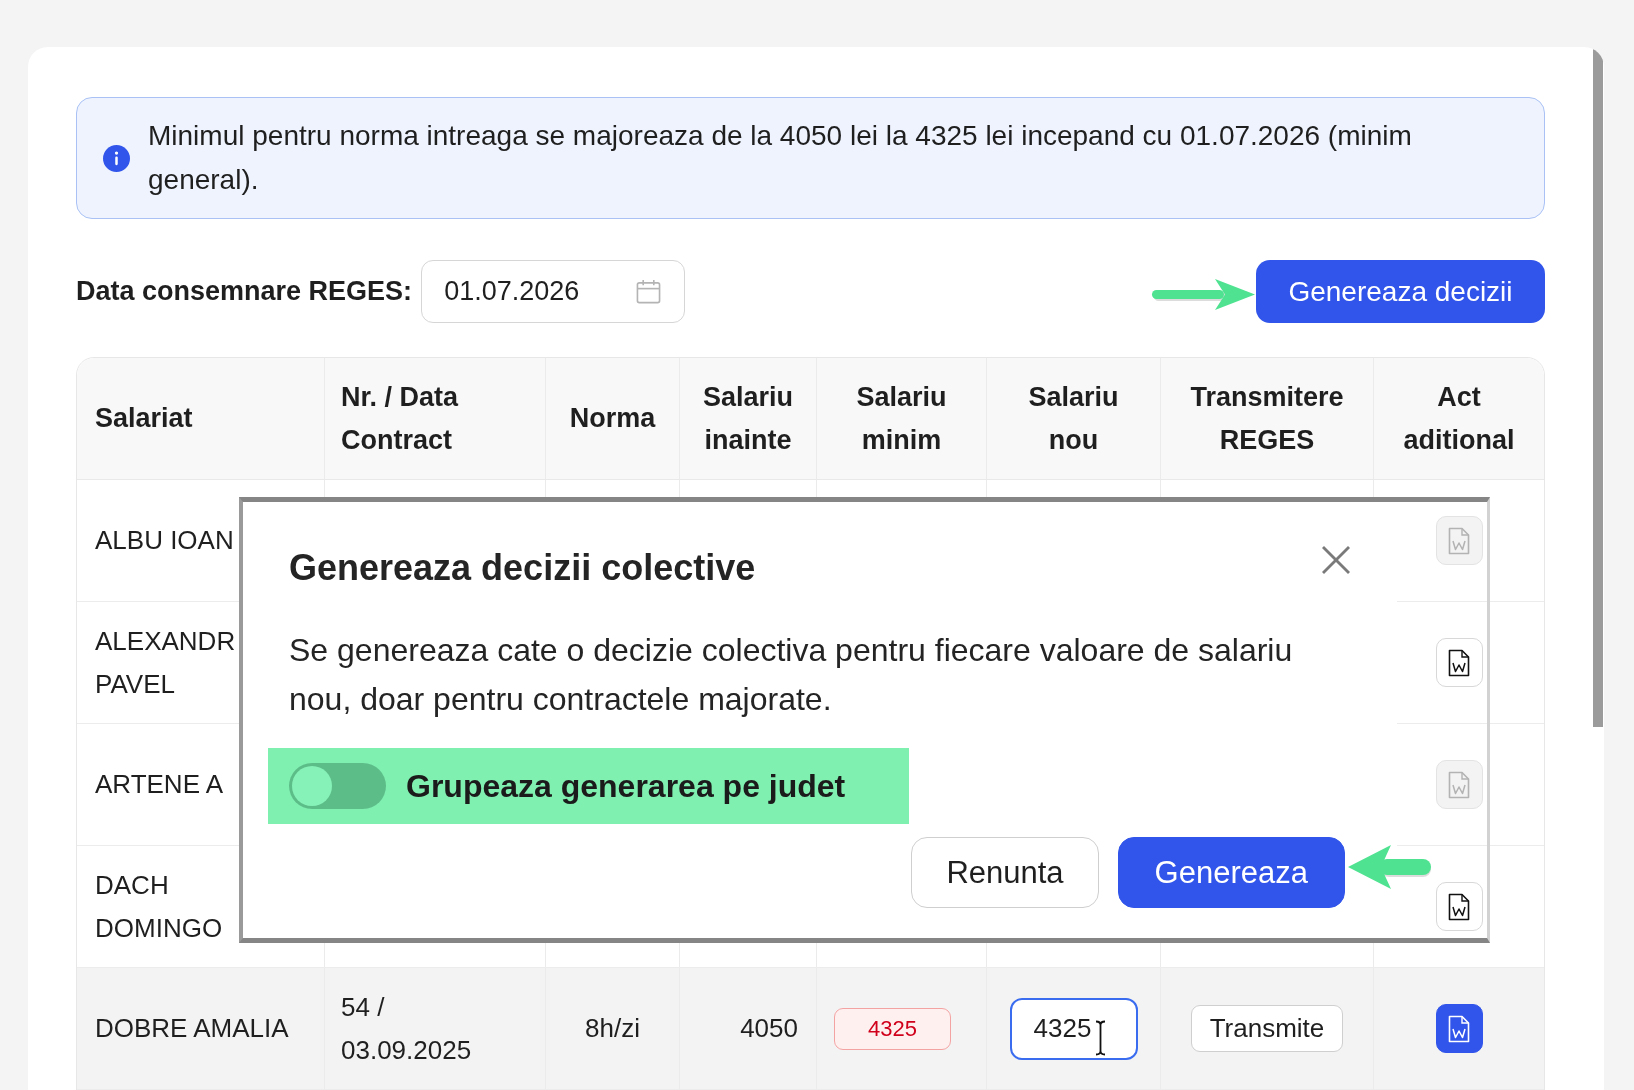 The image size is (1634, 1090). Describe the element at coordinates (553, 291) in the screenshot. I see `date-field: 01.07.2026` at that location.